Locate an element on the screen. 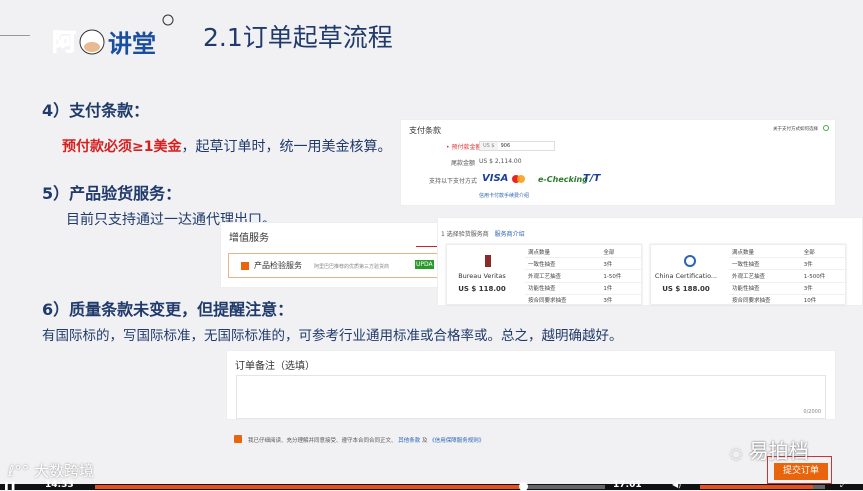 This screenshot has height=491, width=863. logo: 阿 讲堂 is located at coordinates (112, 37).